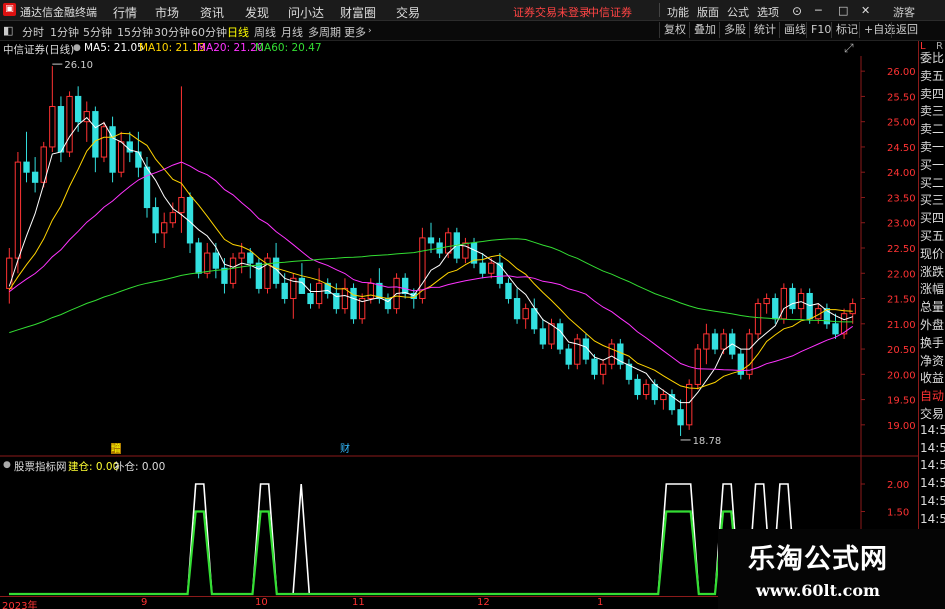  I want to click on quote-field-label: 自动, so click(932, 396).